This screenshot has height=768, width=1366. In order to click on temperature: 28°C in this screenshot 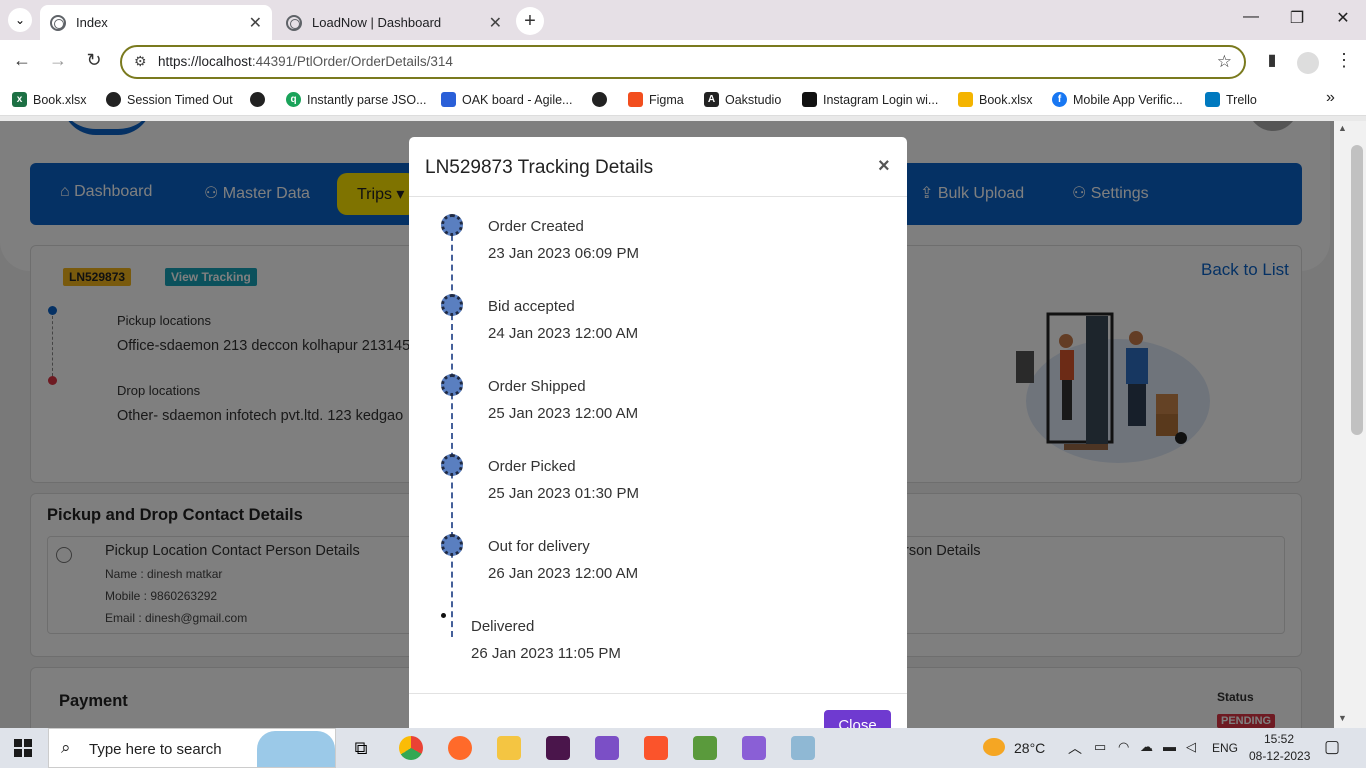, I will do `click(1029, 748)`.